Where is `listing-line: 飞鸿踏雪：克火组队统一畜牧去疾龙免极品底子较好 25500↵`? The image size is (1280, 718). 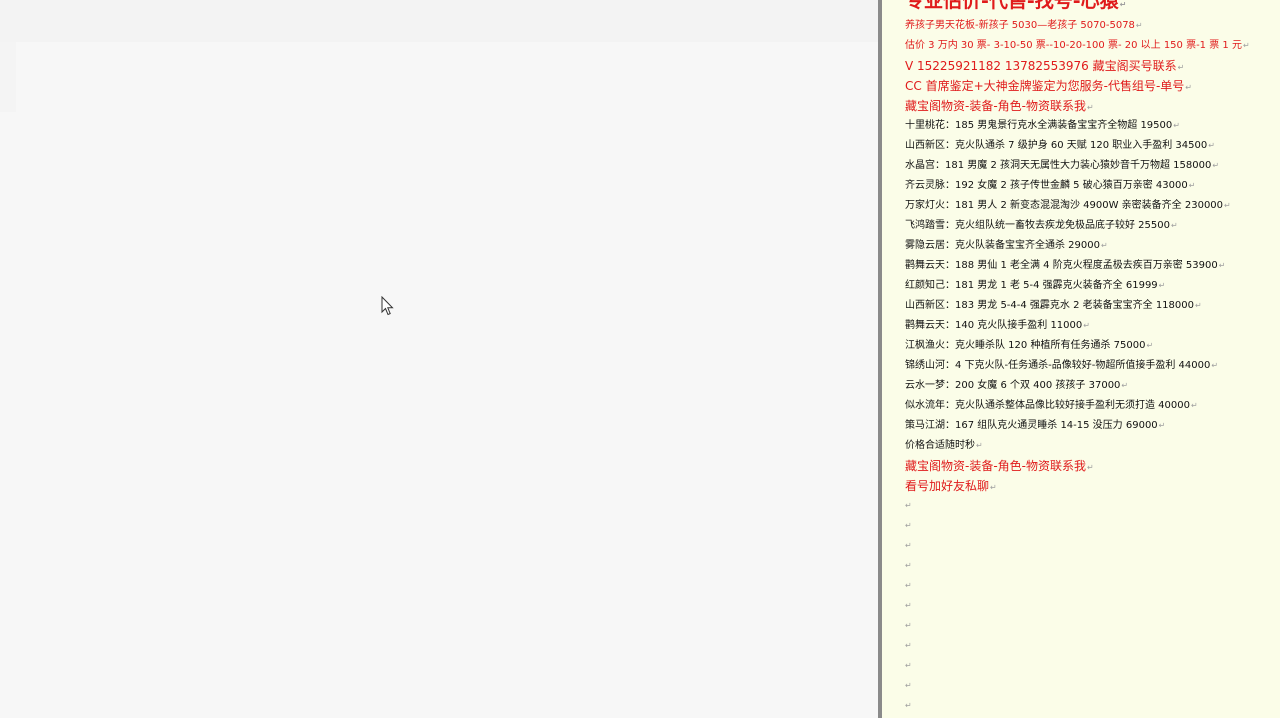 listing-line: 飞鸿踏雪：克火组队统一畜牧去疾龙免极品底子较好 25500↵ is located at coordinates (1091, 226).